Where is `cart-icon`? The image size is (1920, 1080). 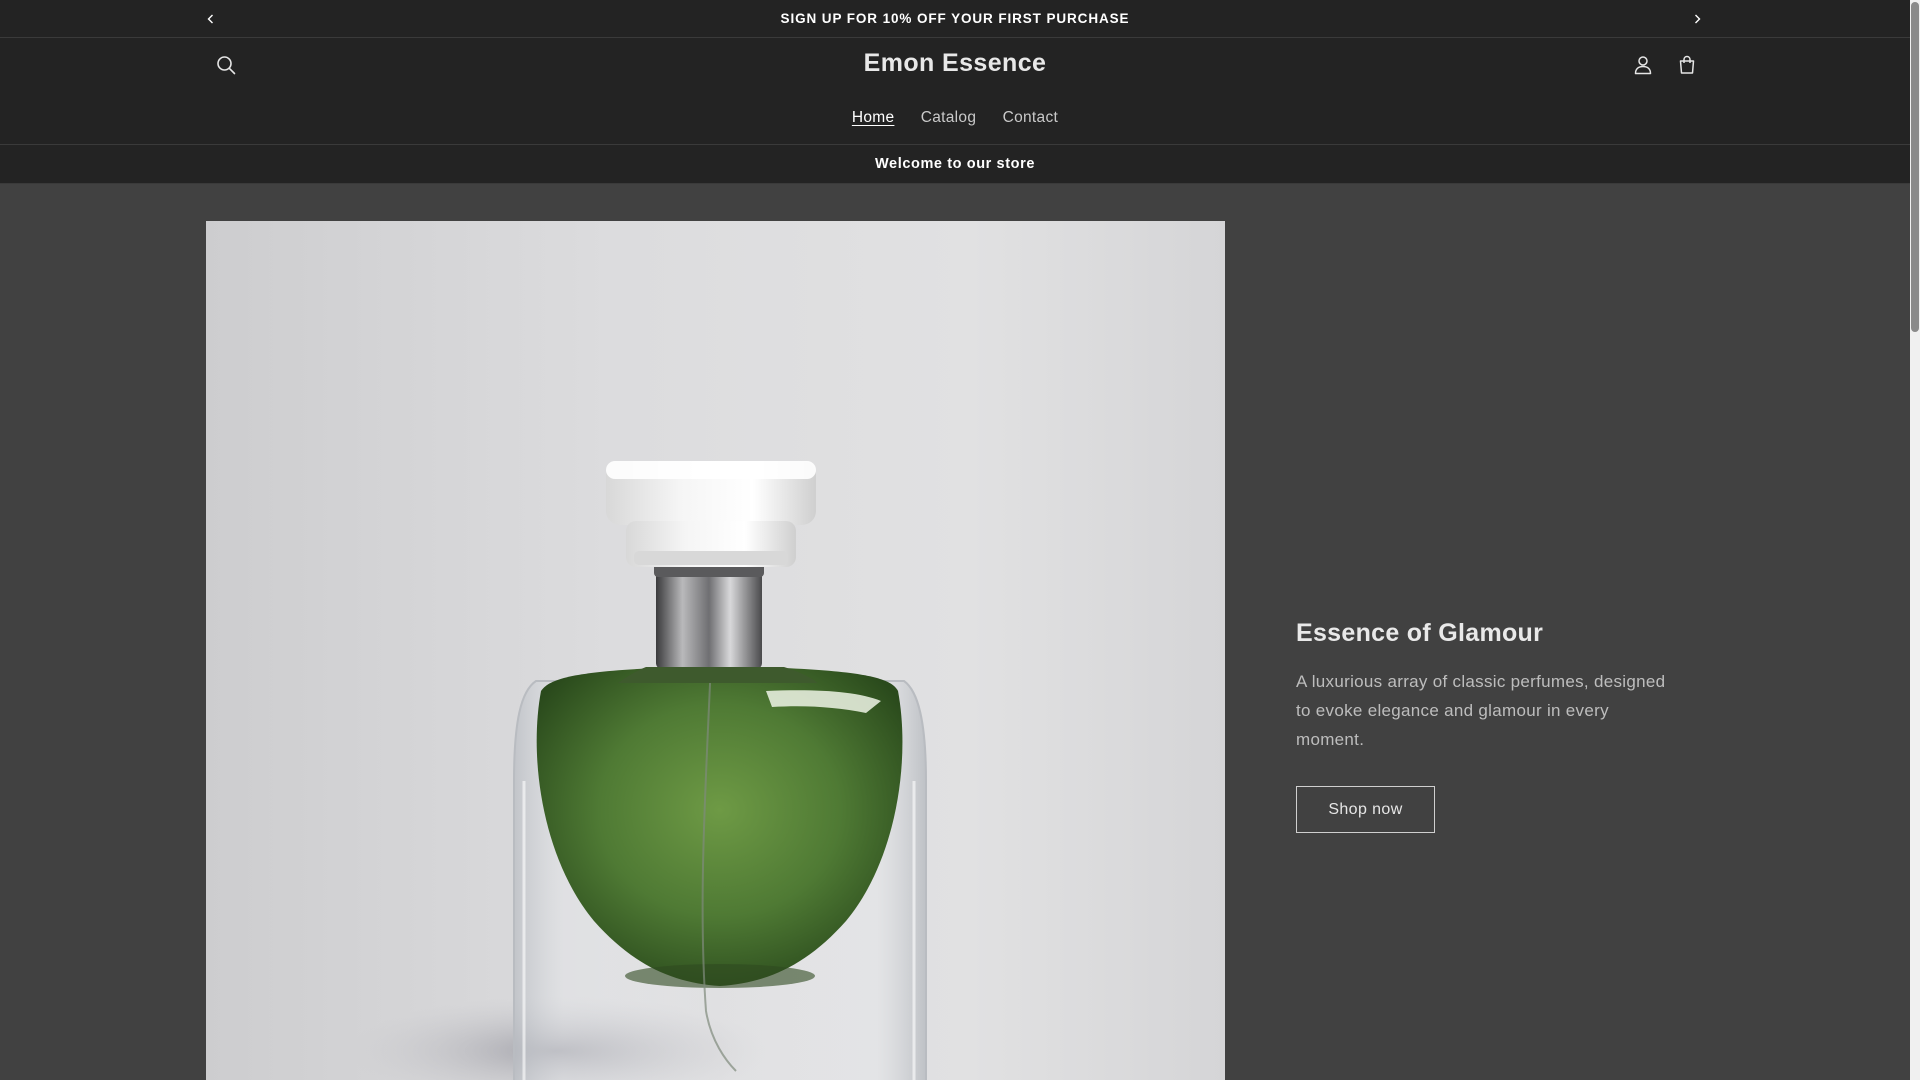
cart-icon is located at coordinates (1687, 64).